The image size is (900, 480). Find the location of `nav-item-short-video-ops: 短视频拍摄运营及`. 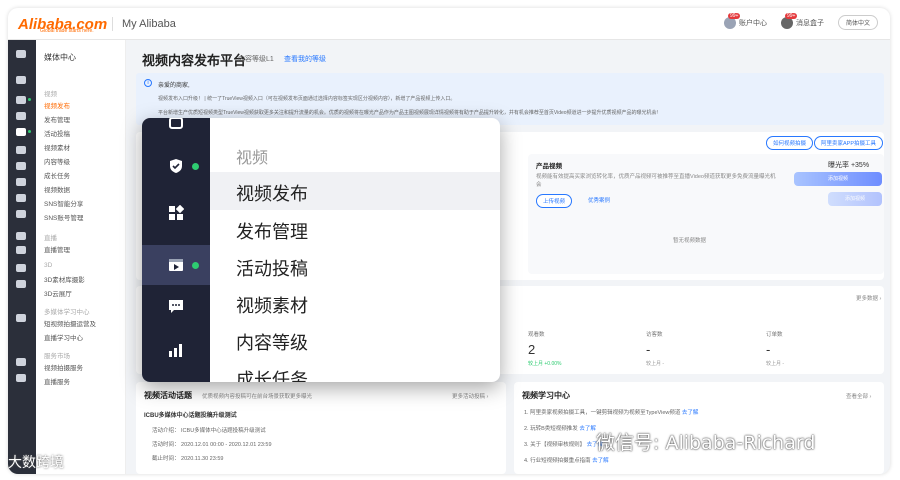

nav-item-short-video-ops: 短视频拍摄运营及 is located at coordinates (70, 323).